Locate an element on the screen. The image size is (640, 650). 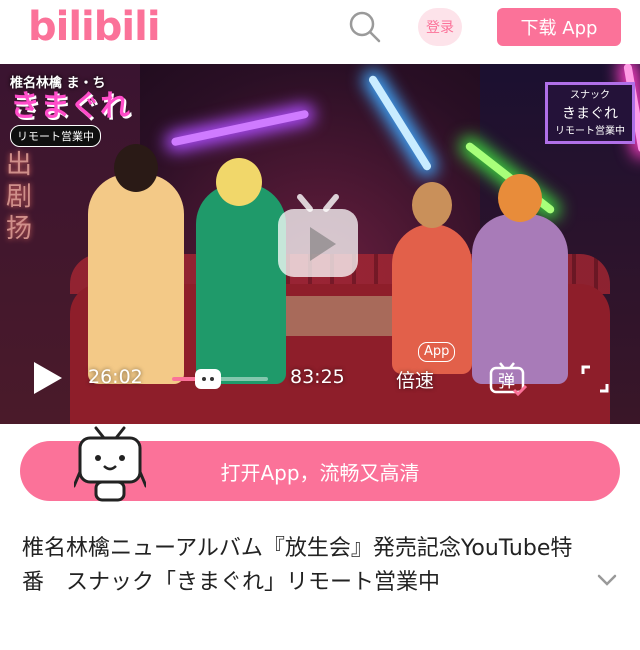
login-button: 登录 is located at coordinates (440, 27).